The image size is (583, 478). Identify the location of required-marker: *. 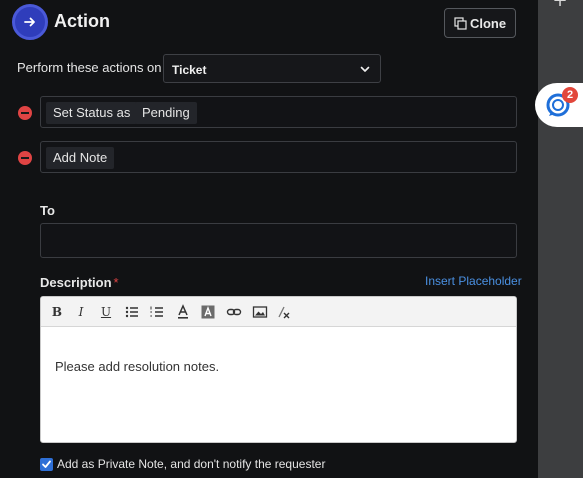
(116, 282).